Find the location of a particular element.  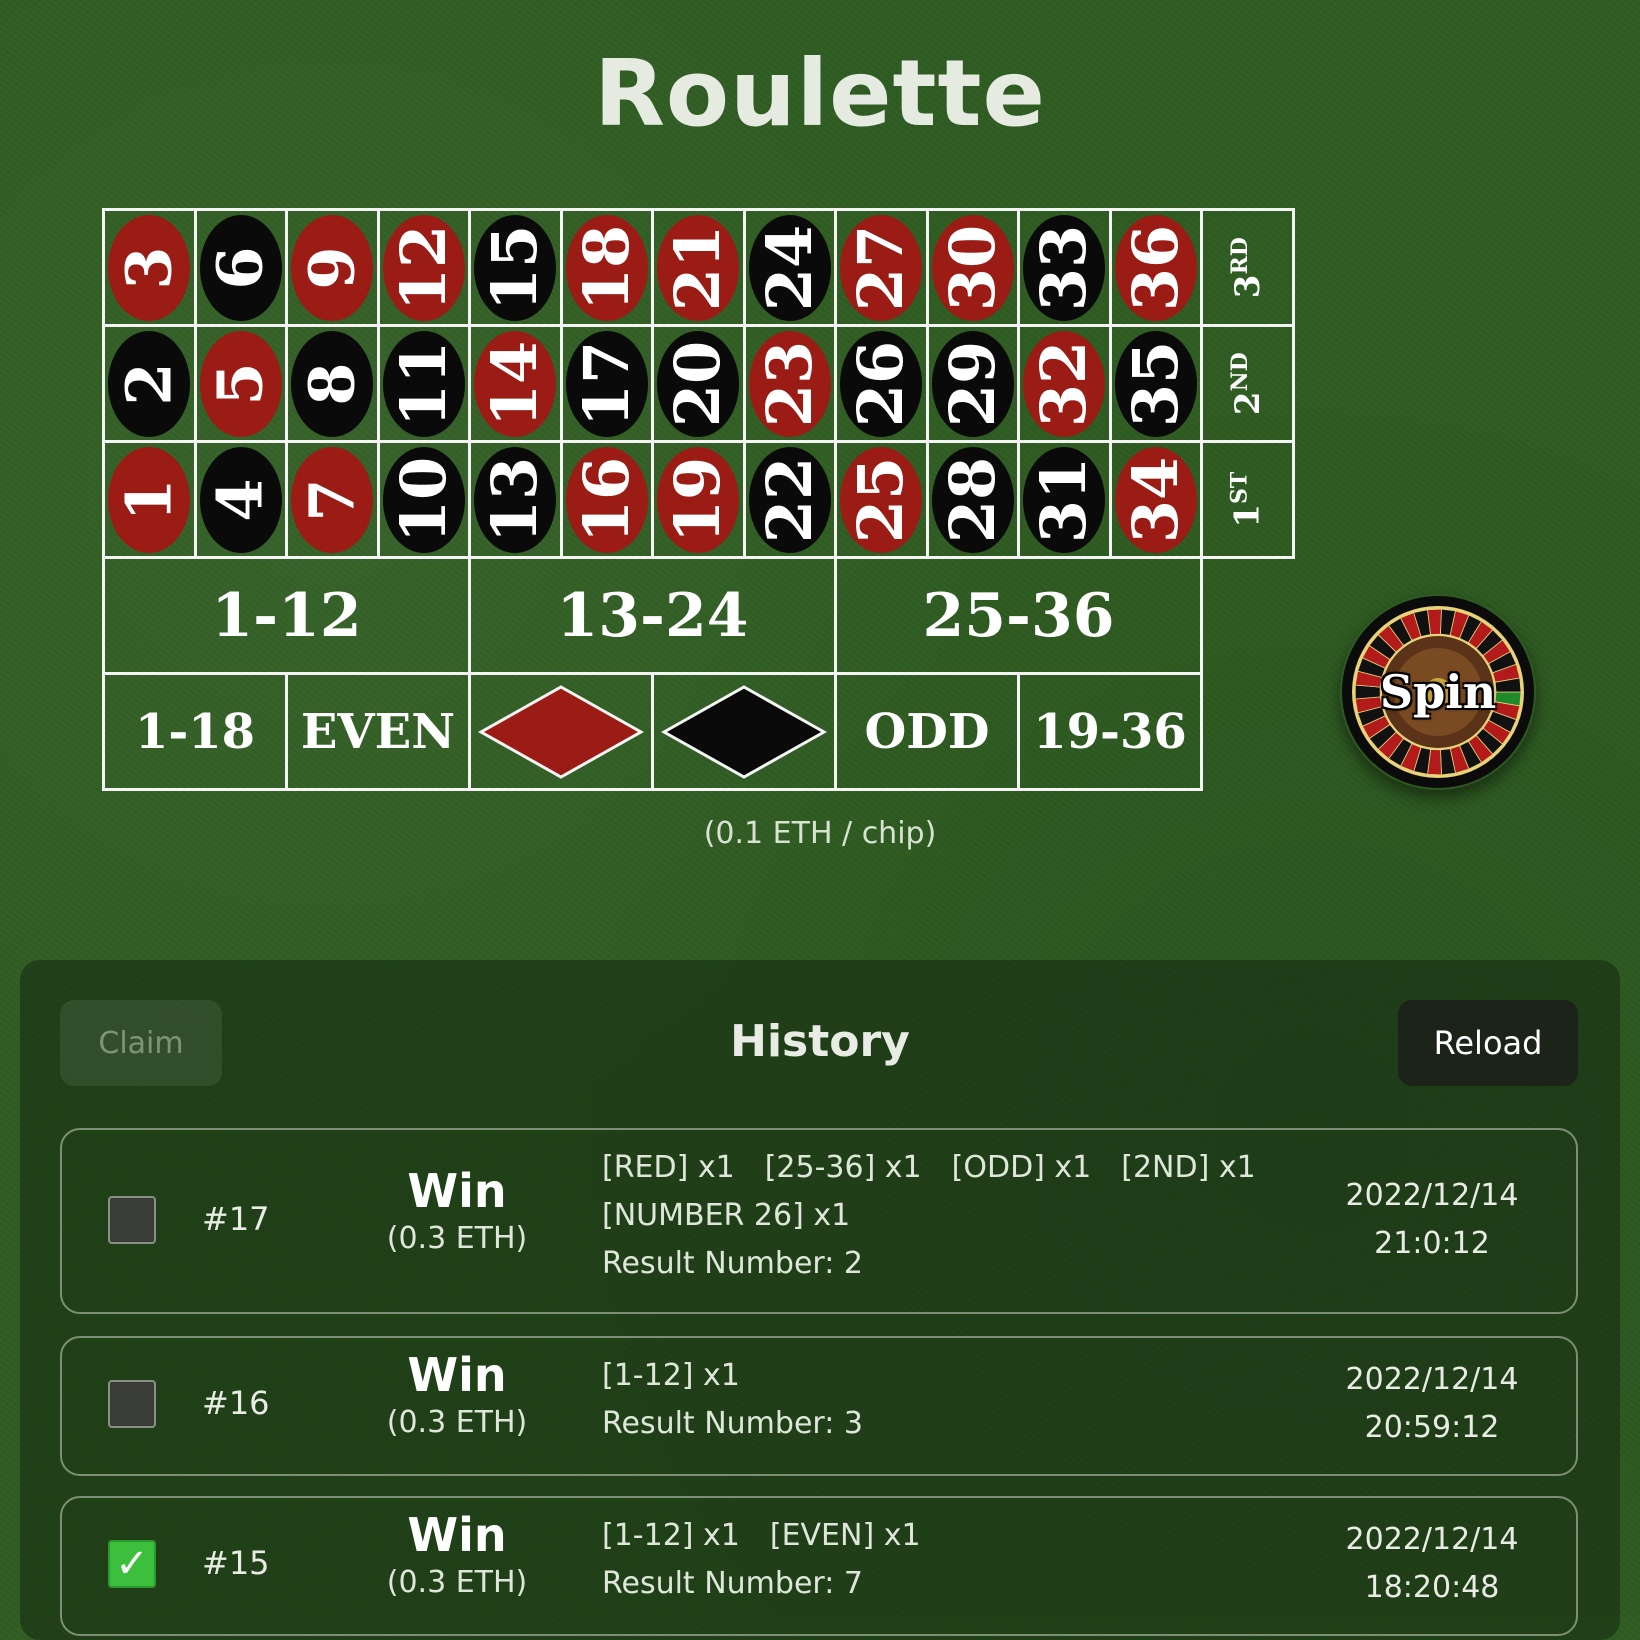

number-label: 8 is located at coordinates (332, 383).